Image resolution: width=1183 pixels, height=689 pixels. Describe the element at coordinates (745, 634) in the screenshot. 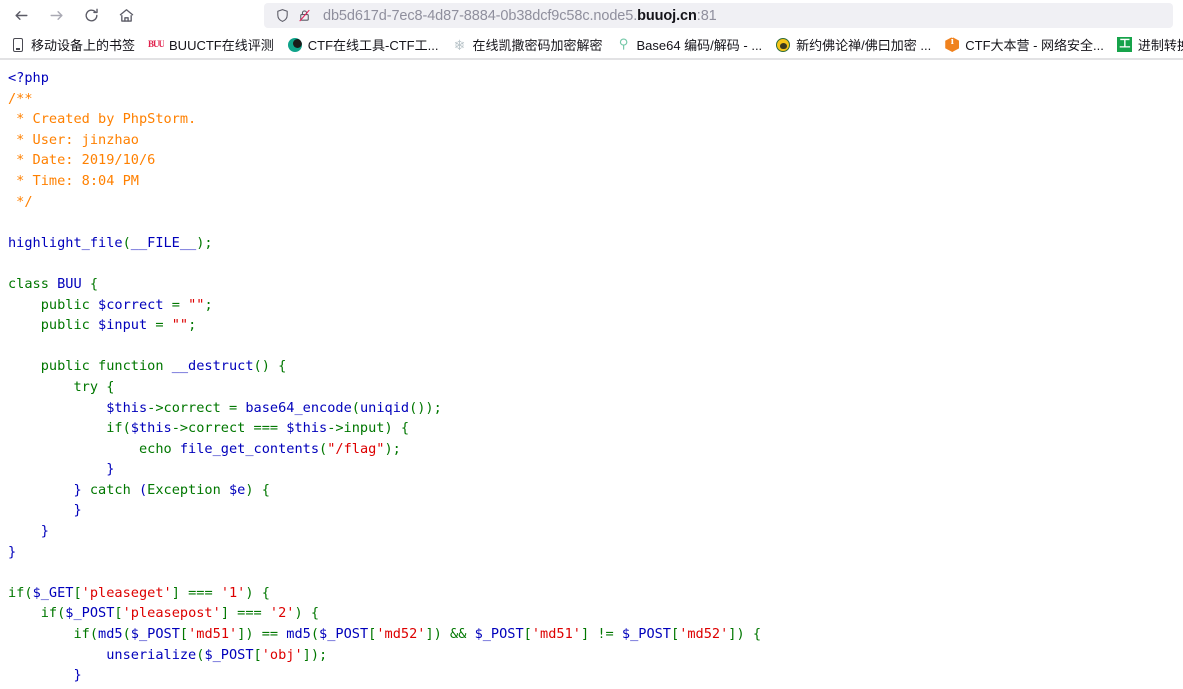

I see `code-token: ]) {` at that location.